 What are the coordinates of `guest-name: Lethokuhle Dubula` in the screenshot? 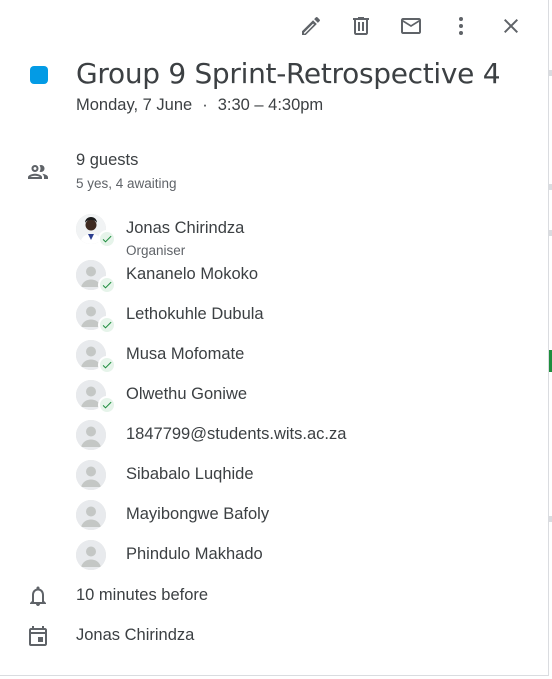 It's located at (195, 314).